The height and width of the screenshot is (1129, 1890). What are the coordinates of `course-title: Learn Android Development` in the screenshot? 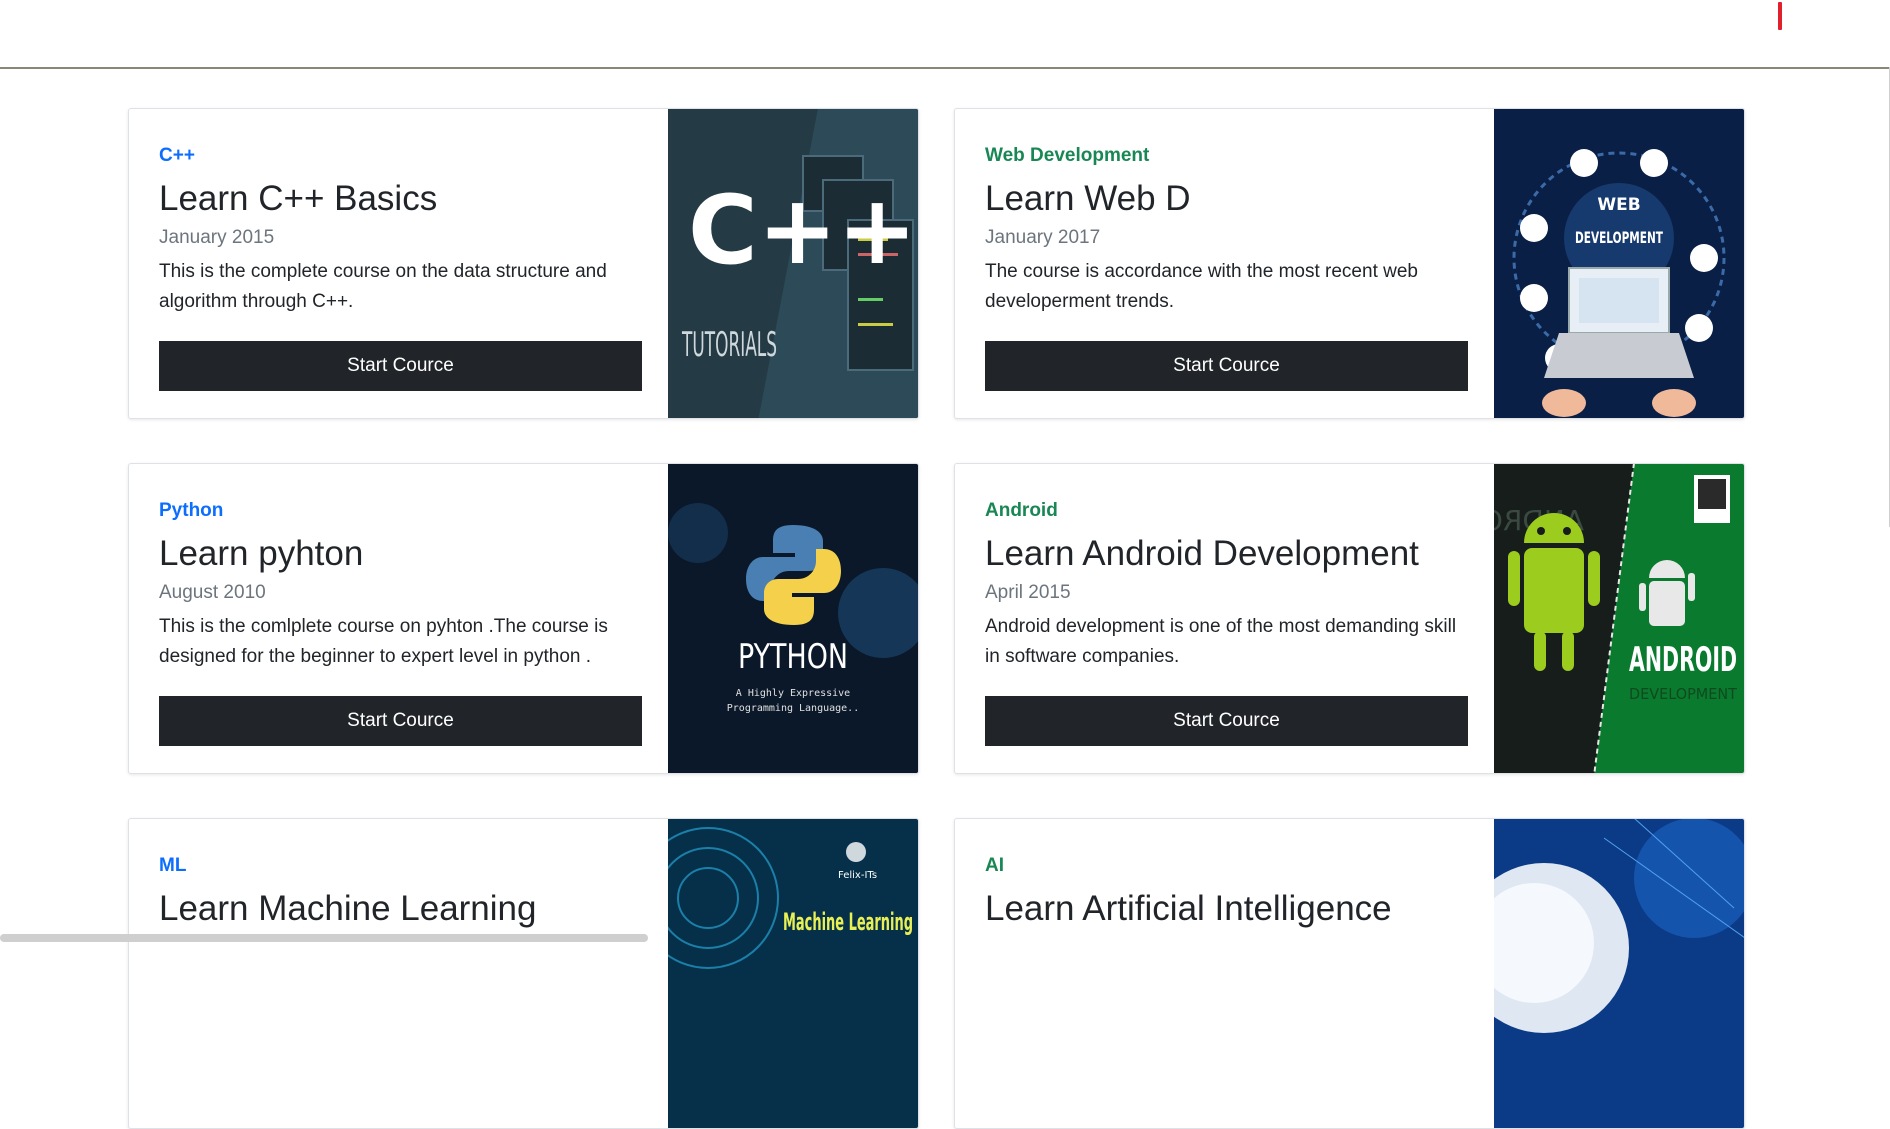 It's located at (1202, 553).